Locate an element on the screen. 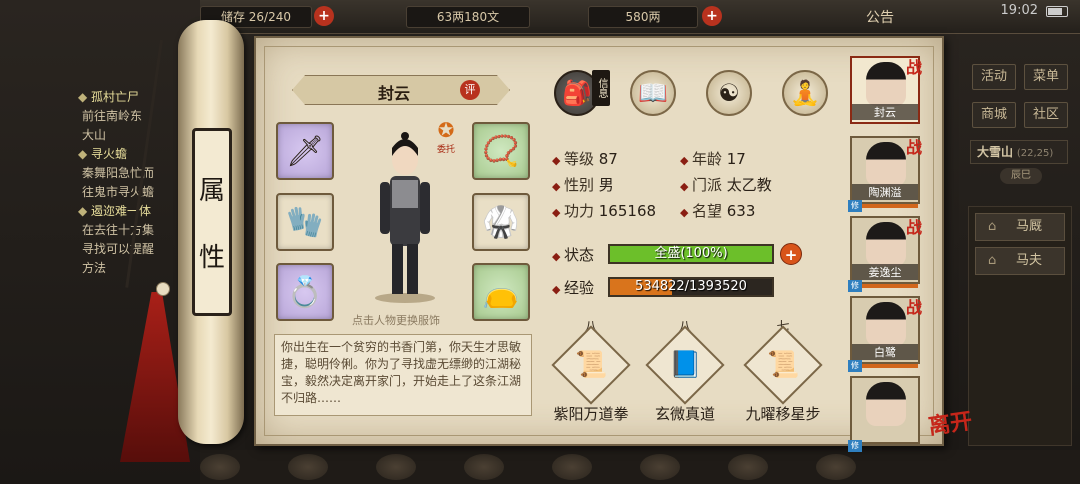  storage-add-button: + is located at coordinates (324, 16).